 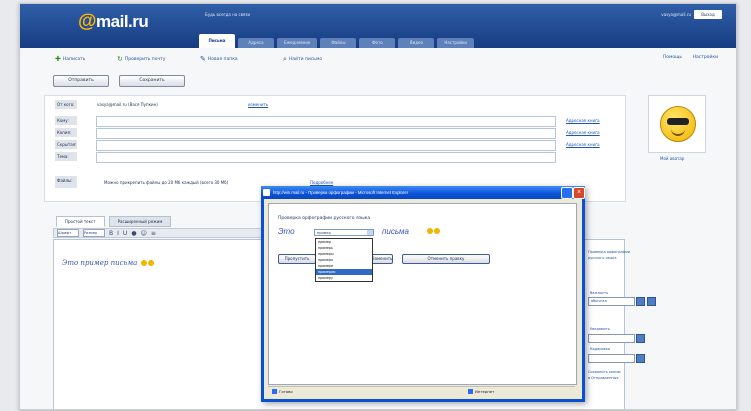 I want to click on tab-letters: Письма, so click(x=217, y=41).